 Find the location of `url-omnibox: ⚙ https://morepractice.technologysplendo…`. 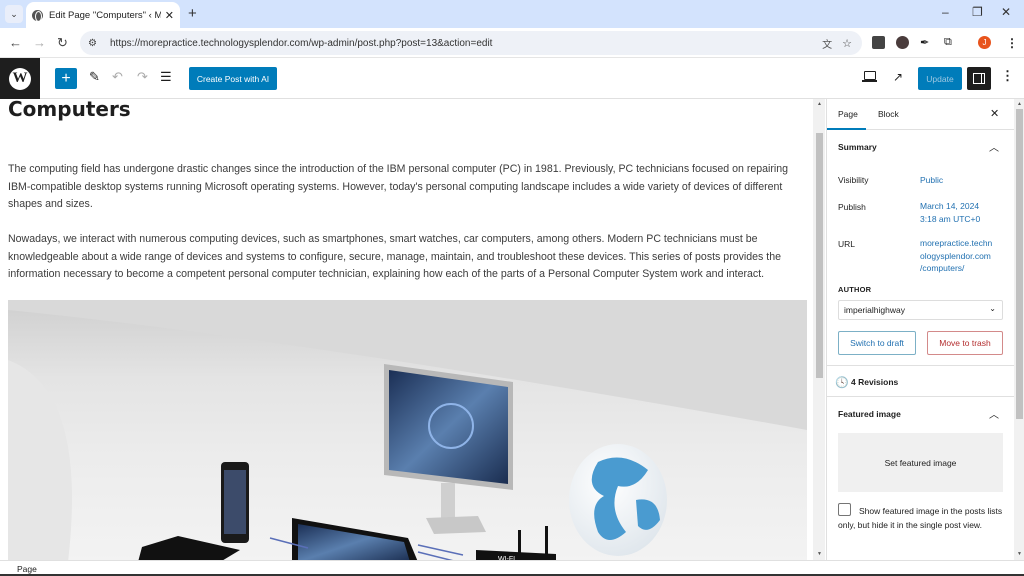

url-omnibox: ⚙ https://morepractice.technologysplendo… is located at coordinates (471, 43).